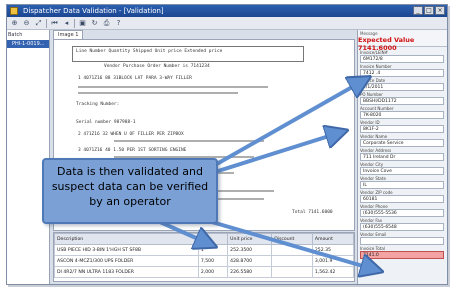 Image resolution: width=452 pixels, height=287 pixels. I want to click on fit-icon: ⤢, so click(38, 23).